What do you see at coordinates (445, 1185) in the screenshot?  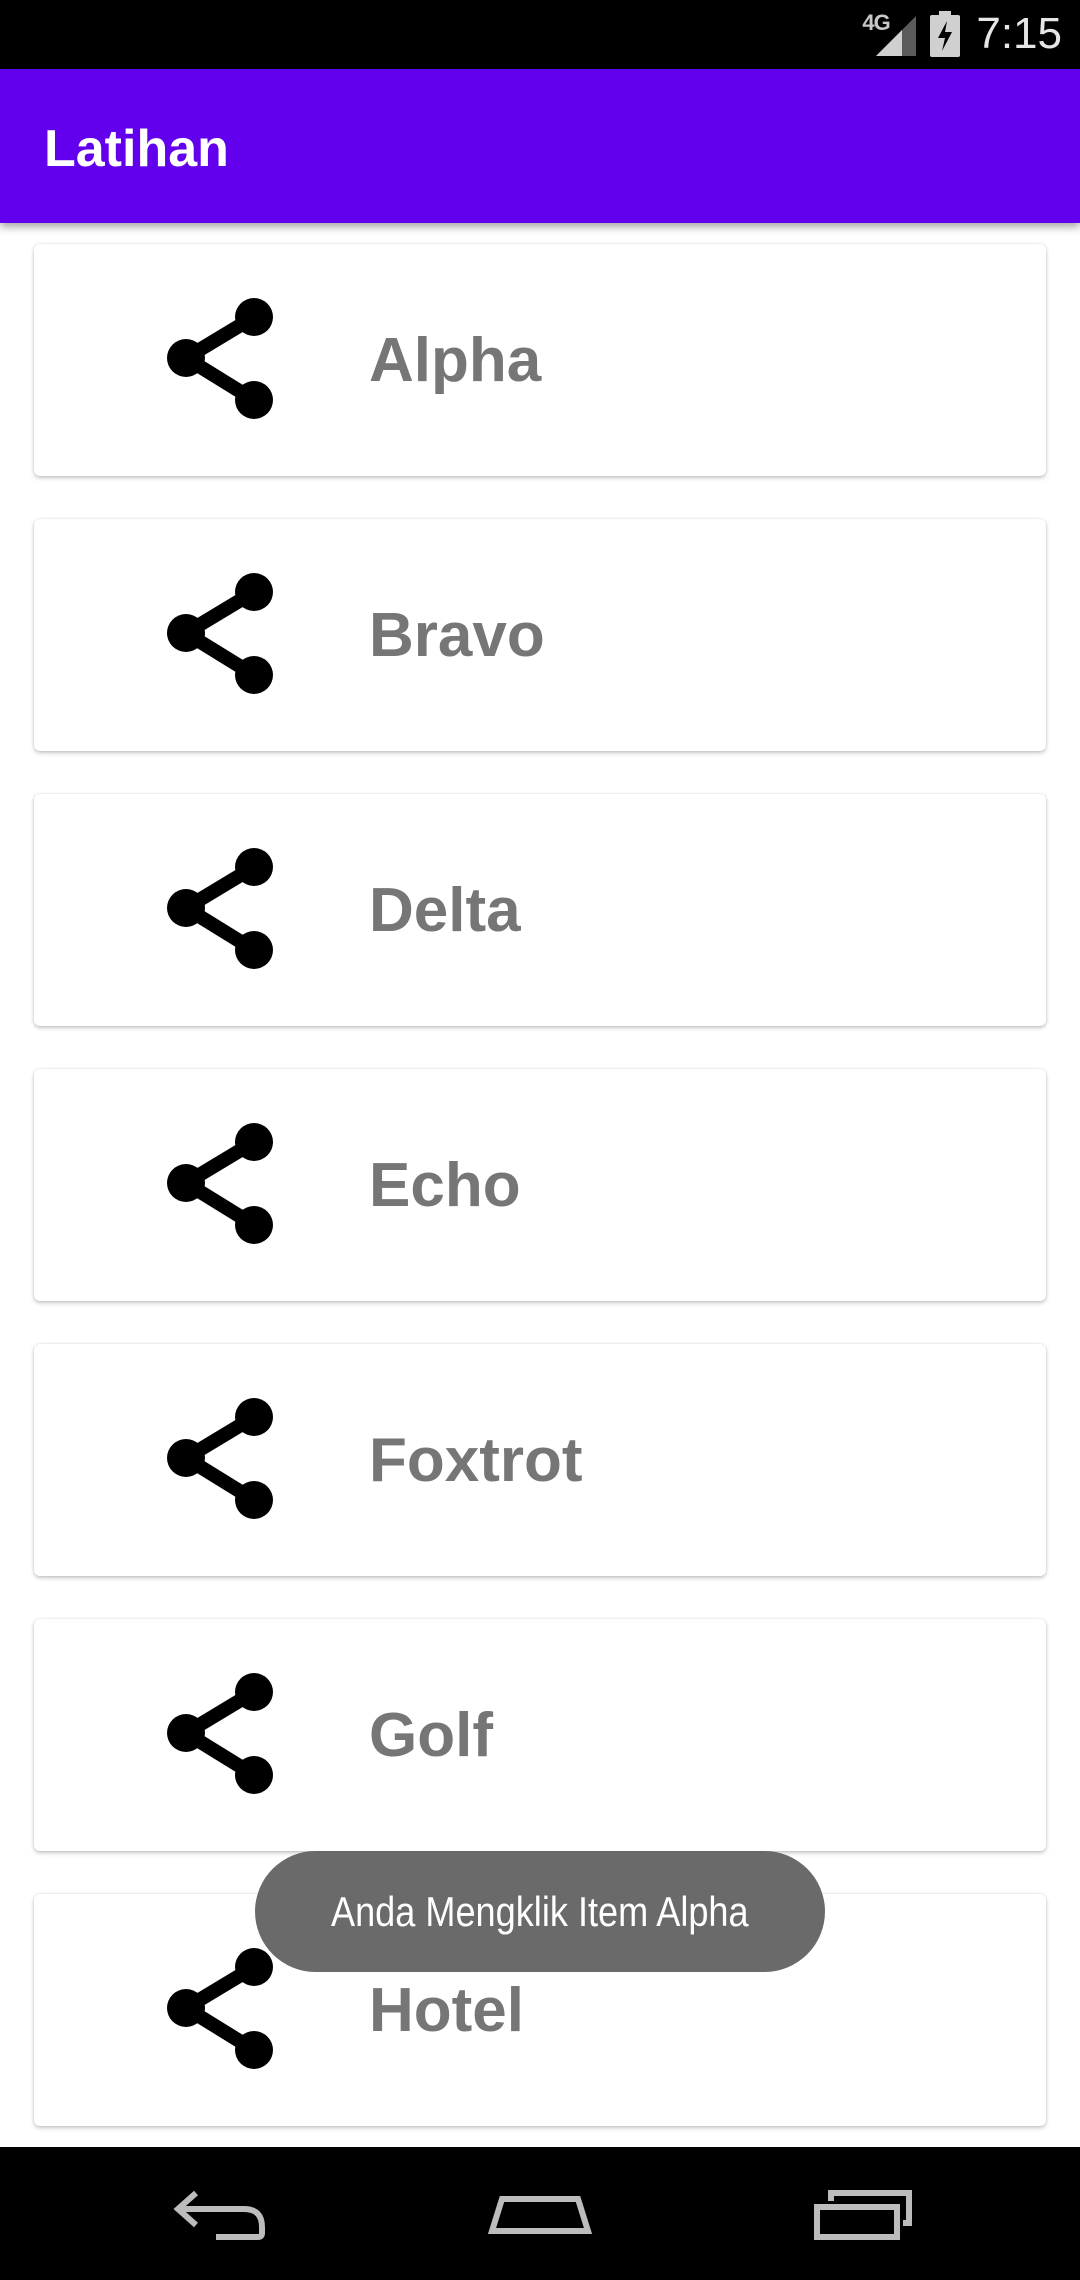 I see `list-item-label: Echo` at bounding box center [445, 1185].